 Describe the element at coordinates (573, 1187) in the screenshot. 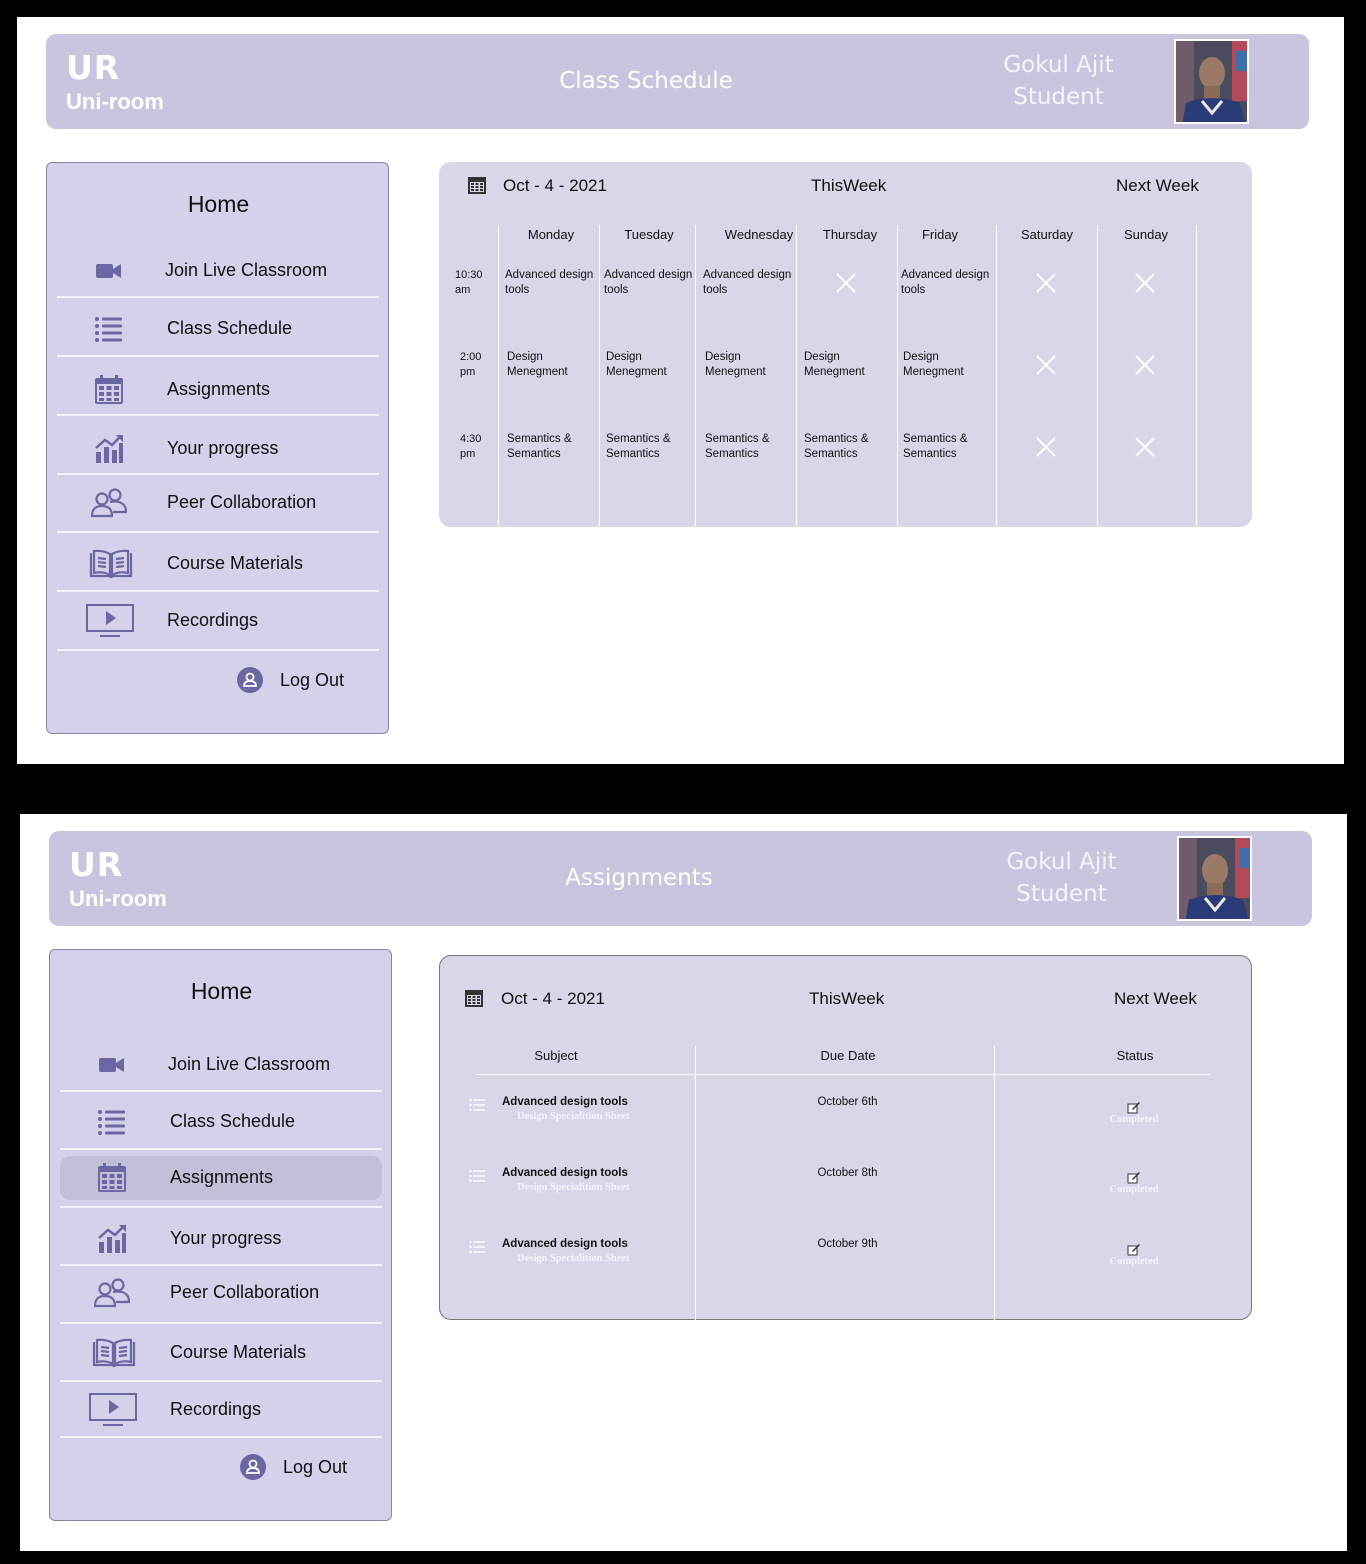

I see `assignment-detail: Design Specialition Sheet` at that location.